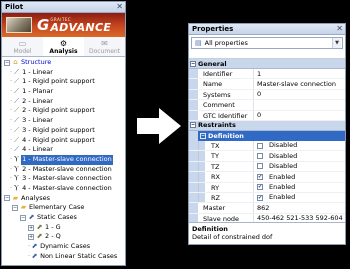  Describe the element at coordinates (31, 217) in the screenshot. I see `static-case-icon: ⬈` at that location.